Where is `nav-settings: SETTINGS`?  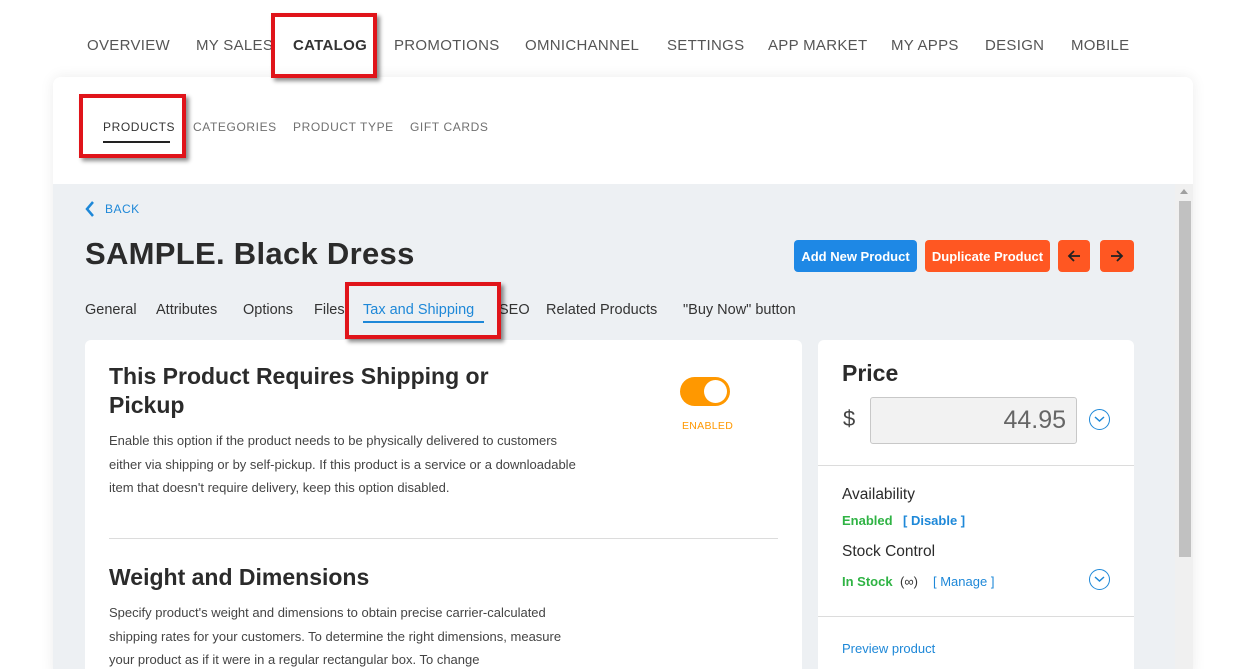 nav-settings: SETTINGS is located at coordinates (705, 45).